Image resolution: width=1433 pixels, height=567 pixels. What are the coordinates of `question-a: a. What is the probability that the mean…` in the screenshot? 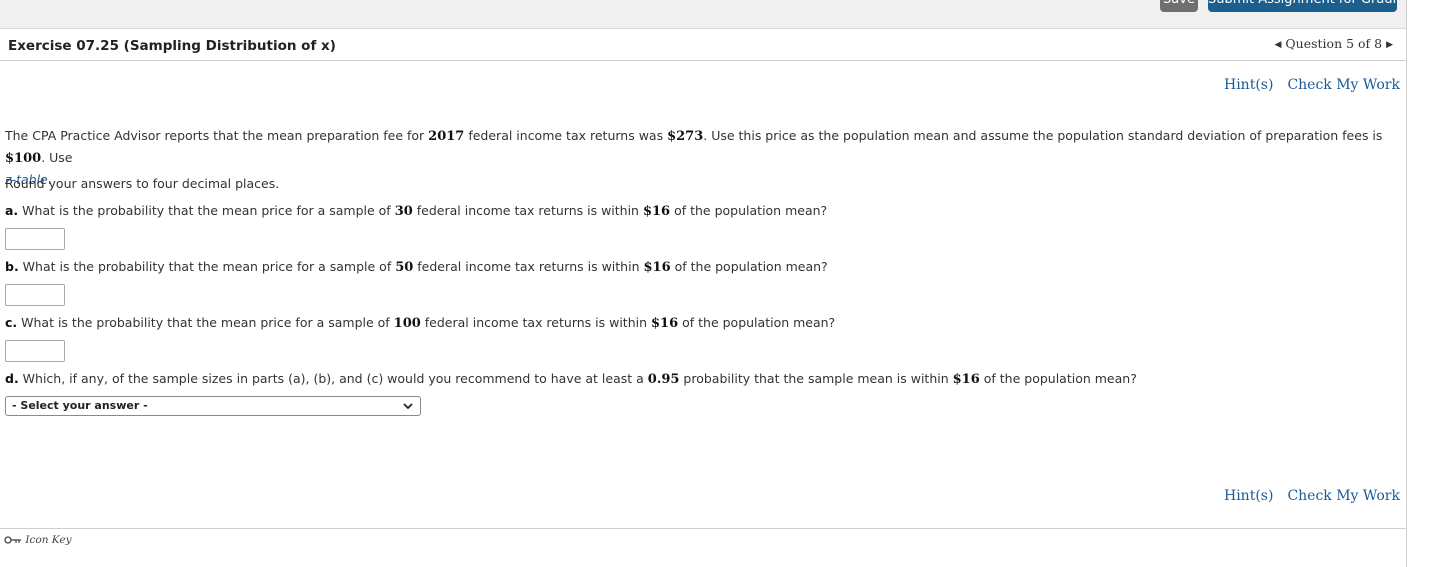 It's located at (416, 211).